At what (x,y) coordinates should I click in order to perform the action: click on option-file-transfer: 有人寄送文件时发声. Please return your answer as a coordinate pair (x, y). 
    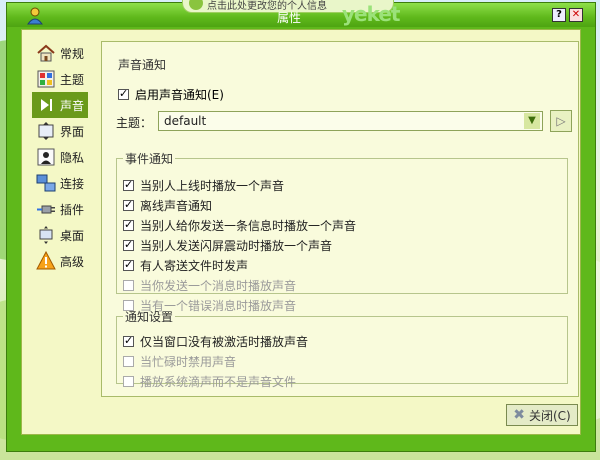
    Looking at the image, I should click on (185, 265).